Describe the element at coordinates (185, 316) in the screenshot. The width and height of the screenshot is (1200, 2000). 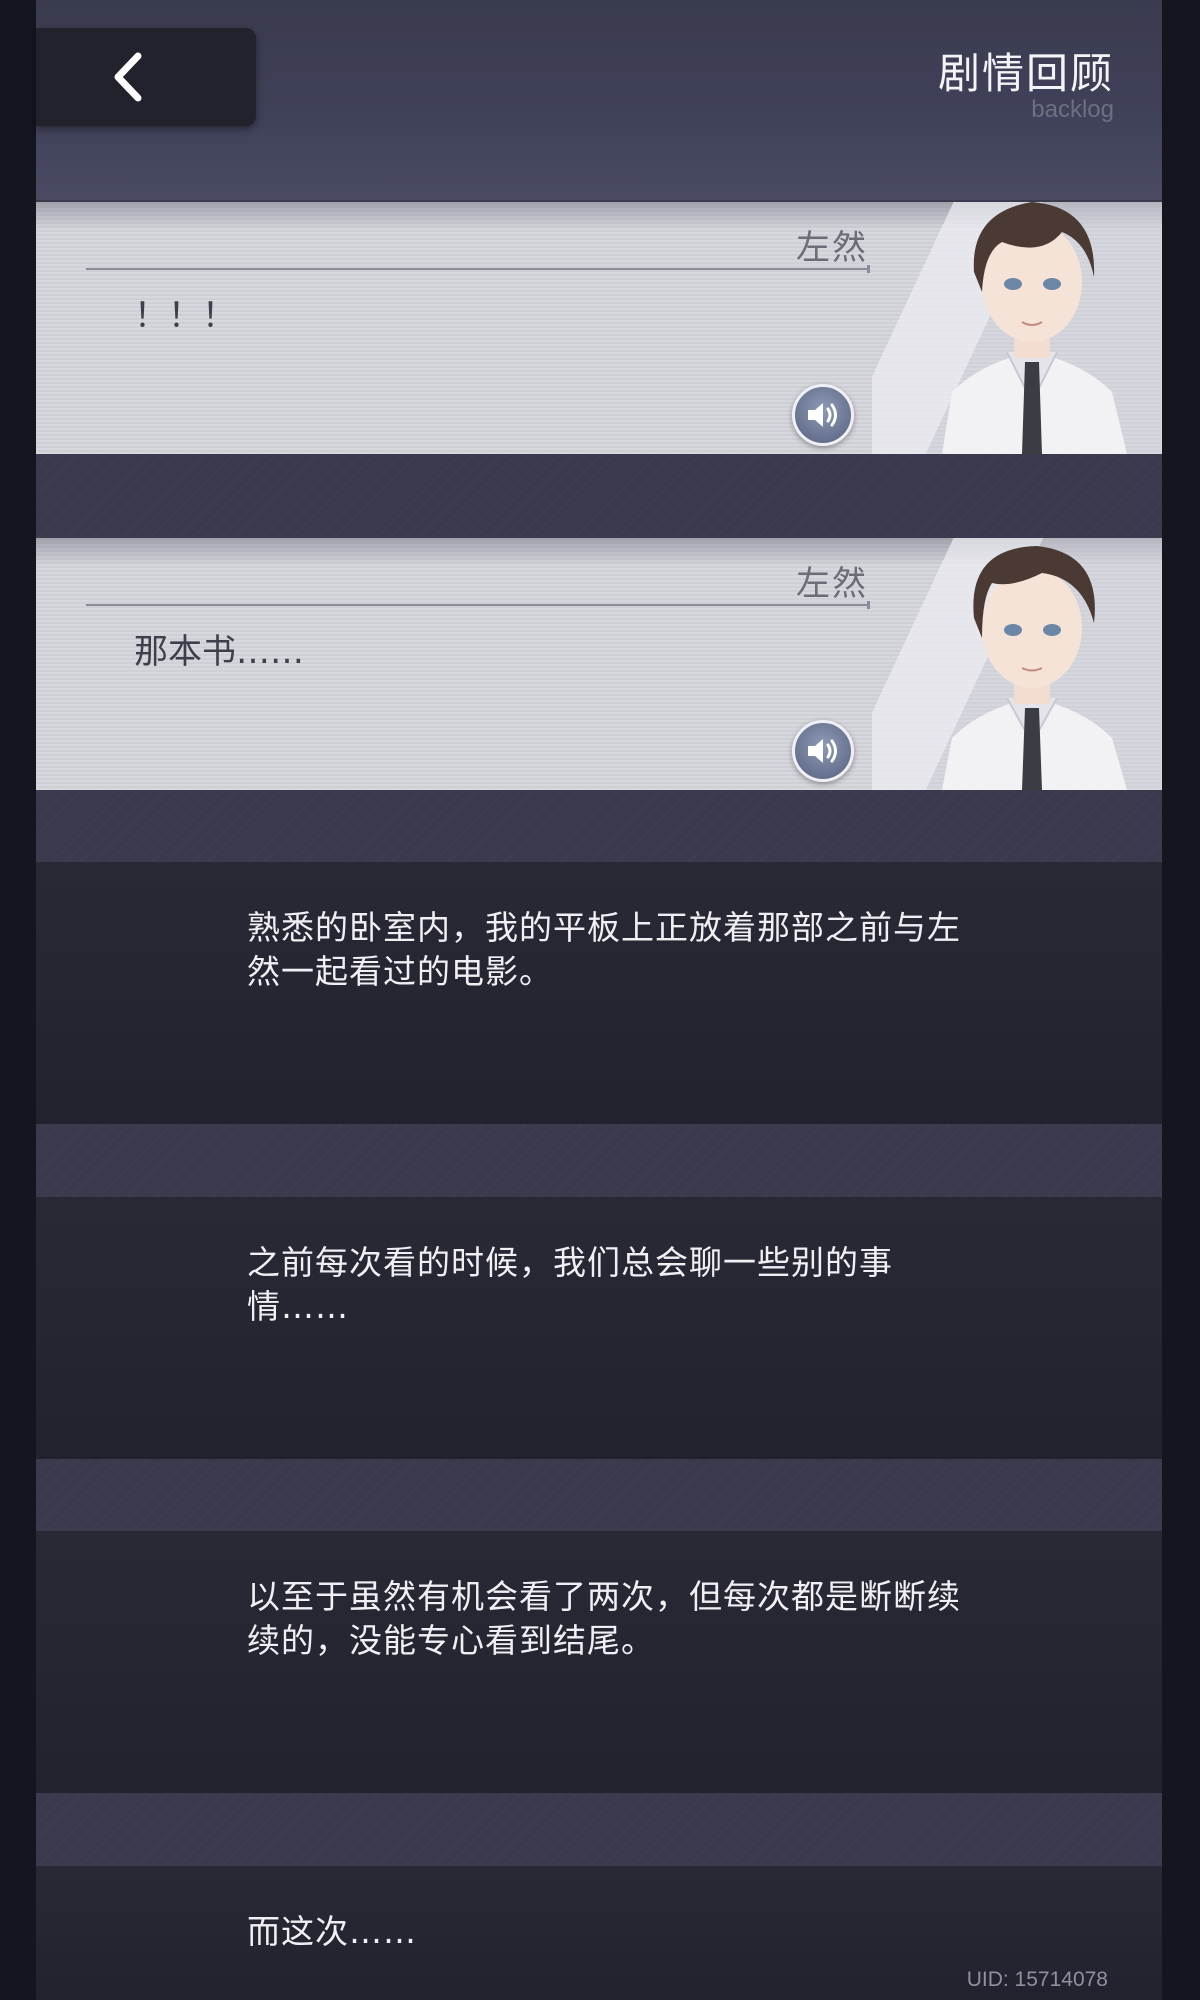
I see `dialogue-text: ！！！` at that location.